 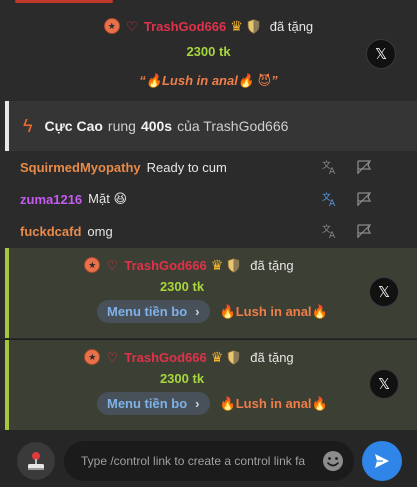 What do you see at coordinates (107, 198) in the screenshot?
I see `chat-text: Mặt 😆` at bounding box center [107, 198].